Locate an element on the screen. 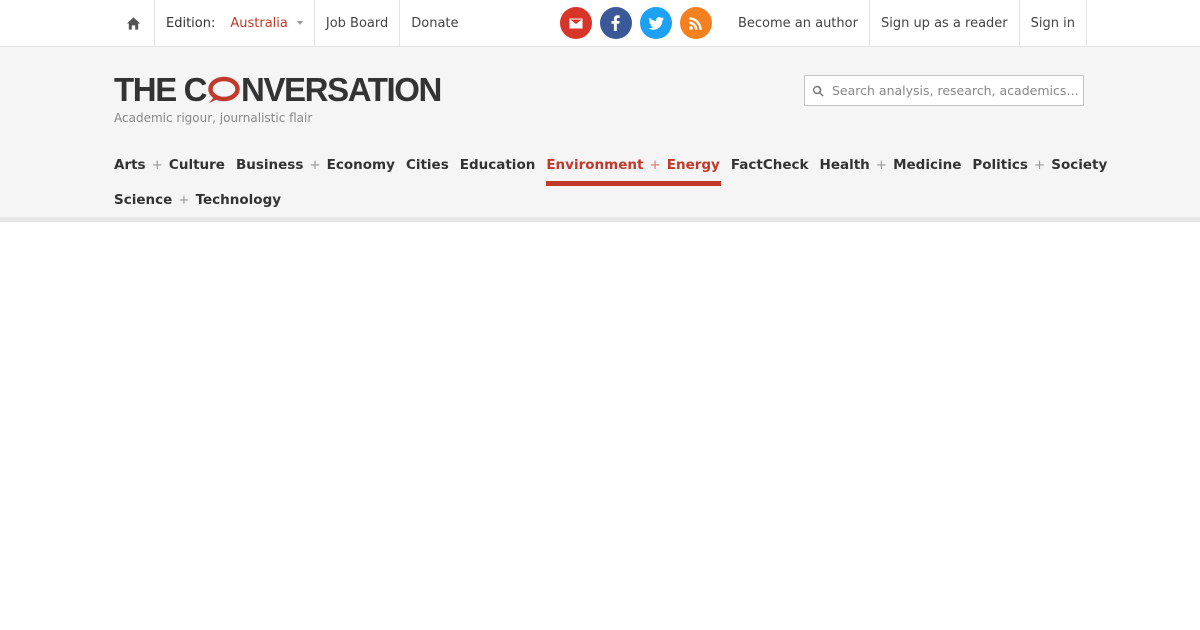  nav-item-health-medicine: Health + Medicine is located at coordinates (891, 164).